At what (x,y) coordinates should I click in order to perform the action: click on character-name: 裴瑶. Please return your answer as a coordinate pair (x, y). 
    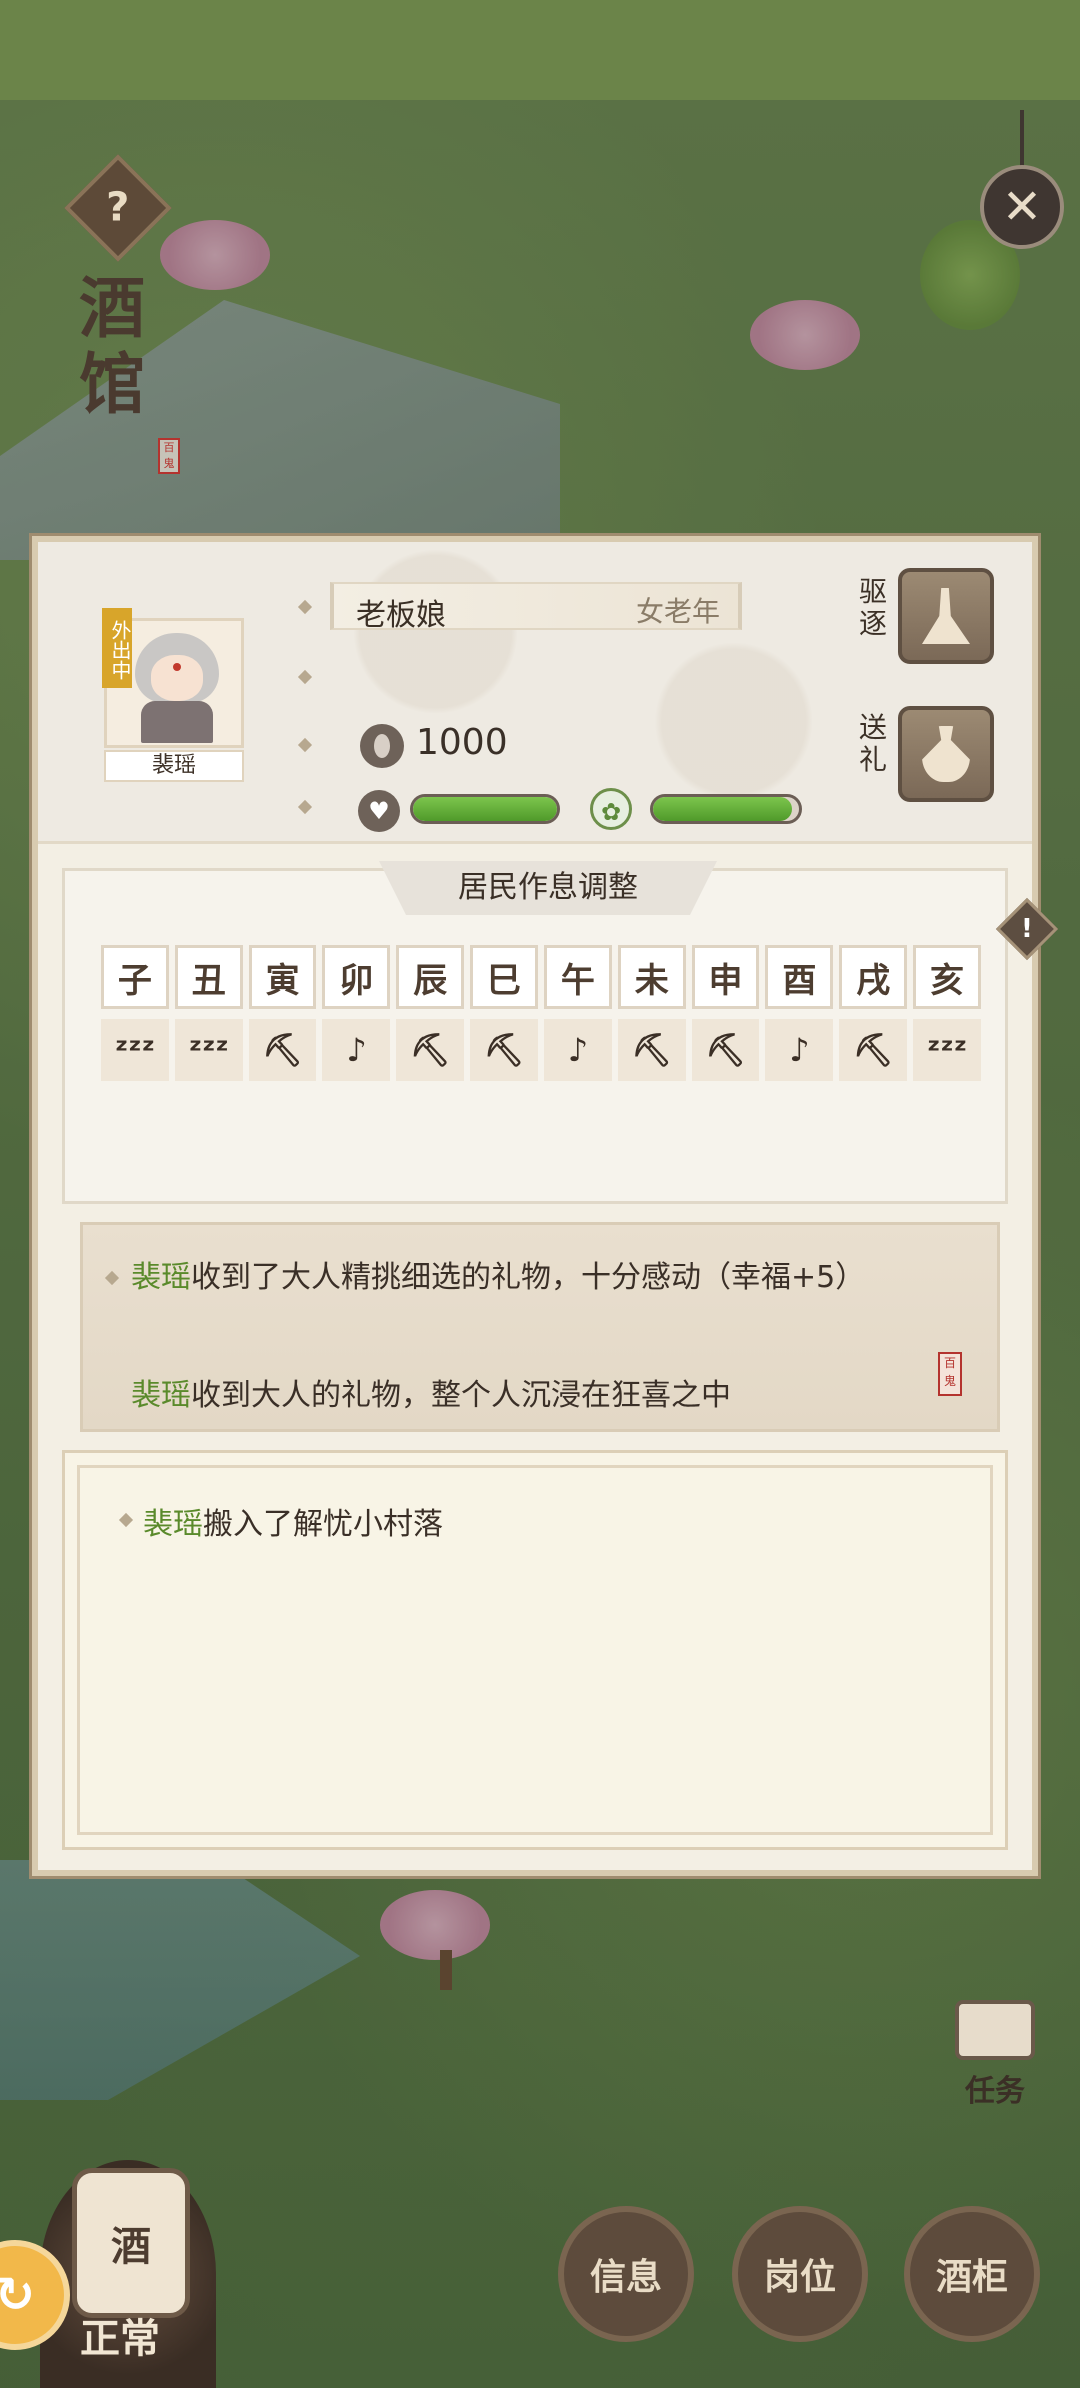
    Looking at the image, I should click on (174, 766).